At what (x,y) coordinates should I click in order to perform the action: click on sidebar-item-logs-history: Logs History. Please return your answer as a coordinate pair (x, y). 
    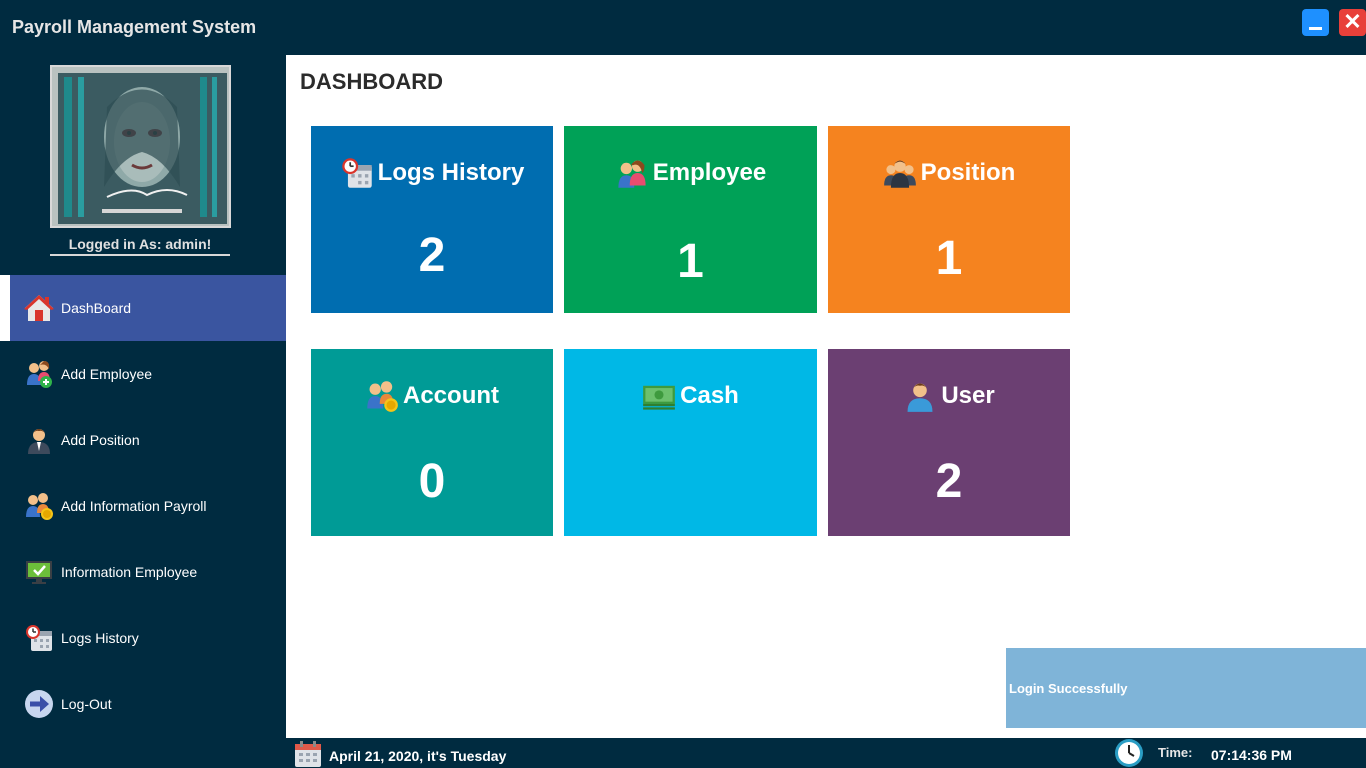
    Looking at the image, I should click on (143, 638).